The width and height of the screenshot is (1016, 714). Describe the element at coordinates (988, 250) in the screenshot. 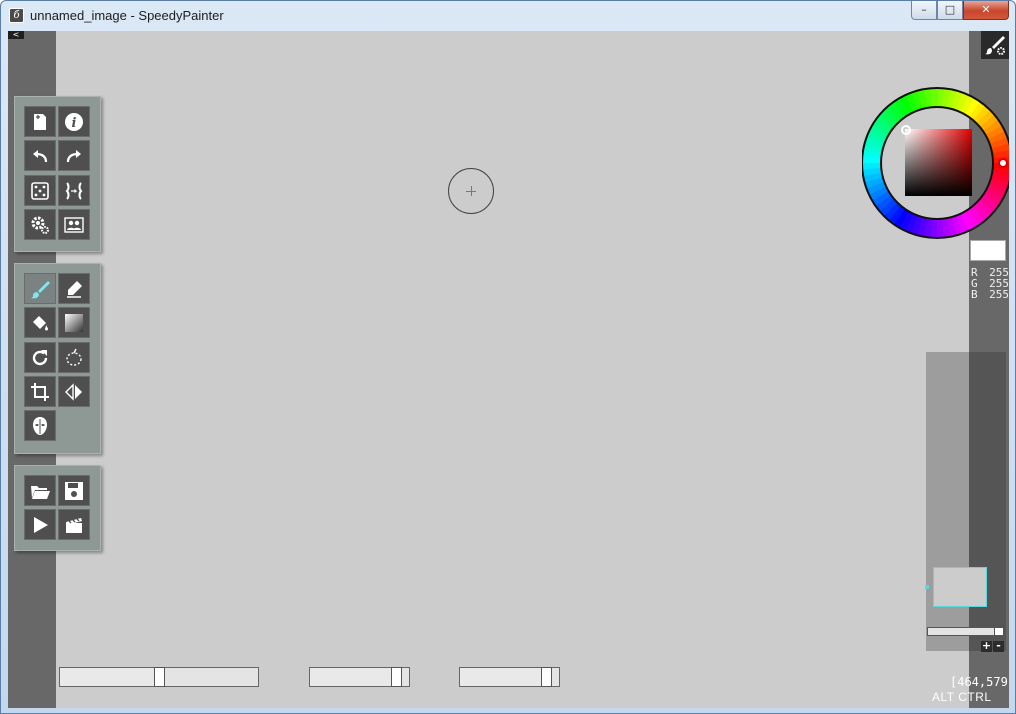

I see `current-color-swatch` at that location.